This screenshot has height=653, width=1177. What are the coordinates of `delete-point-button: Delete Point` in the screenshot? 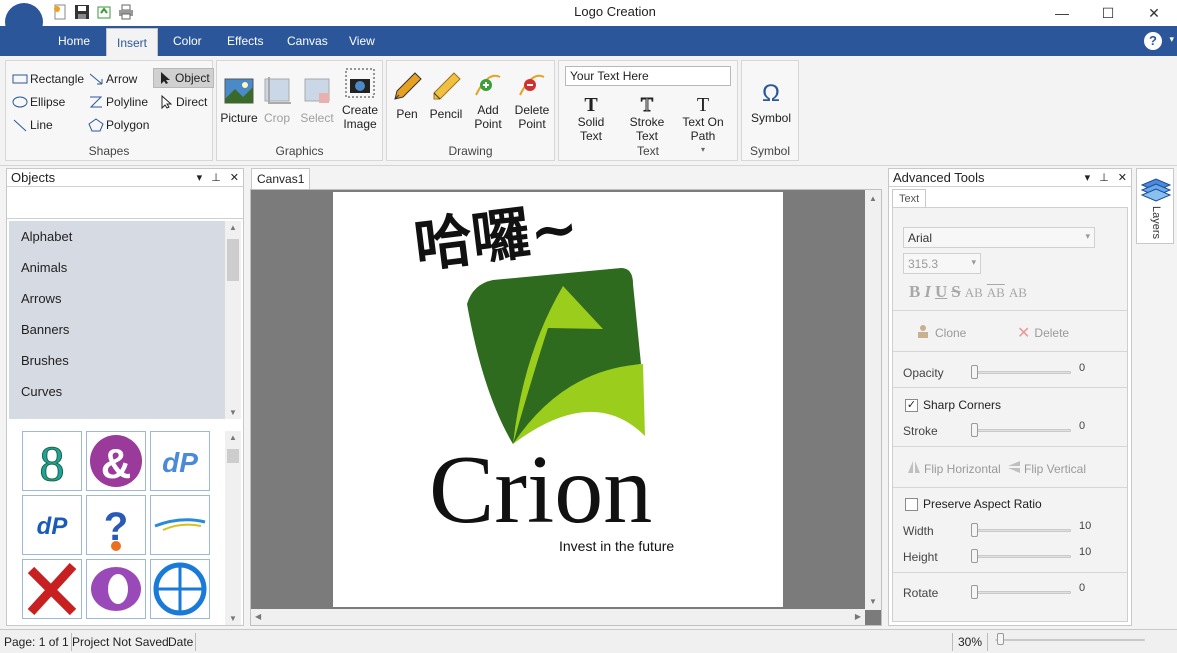 It's located at (532, 99).